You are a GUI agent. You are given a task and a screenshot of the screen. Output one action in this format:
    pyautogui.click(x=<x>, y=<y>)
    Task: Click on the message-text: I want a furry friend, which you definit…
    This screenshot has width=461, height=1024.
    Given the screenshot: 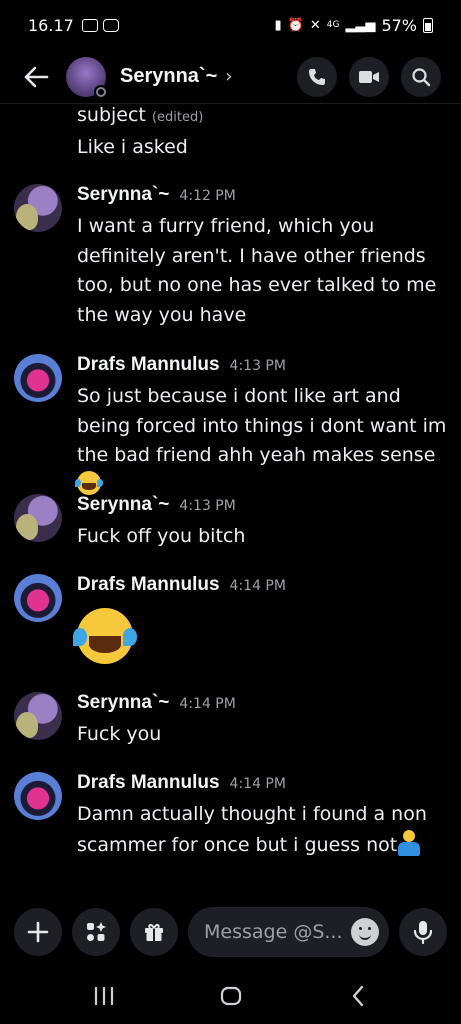 What is the action you would take?
    pyautogui.click(x=257, y=270)
    